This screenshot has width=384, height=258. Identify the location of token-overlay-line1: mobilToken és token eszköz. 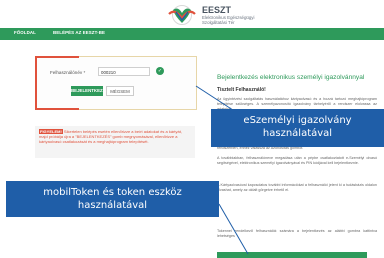
(112, 192).